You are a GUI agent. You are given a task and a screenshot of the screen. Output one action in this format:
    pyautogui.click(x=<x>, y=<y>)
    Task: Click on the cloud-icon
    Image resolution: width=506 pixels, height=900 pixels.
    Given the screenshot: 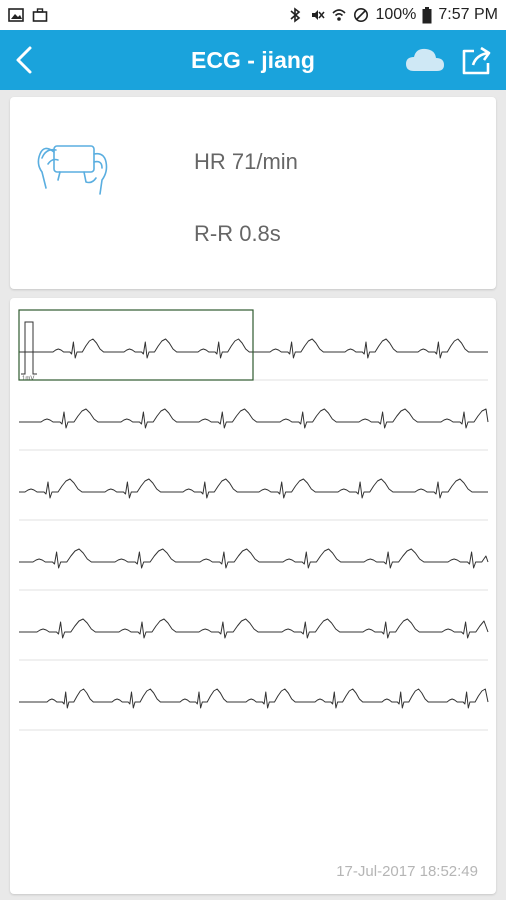 What is the action you would take?
    pyautogui.click(x=425, y=60)
    